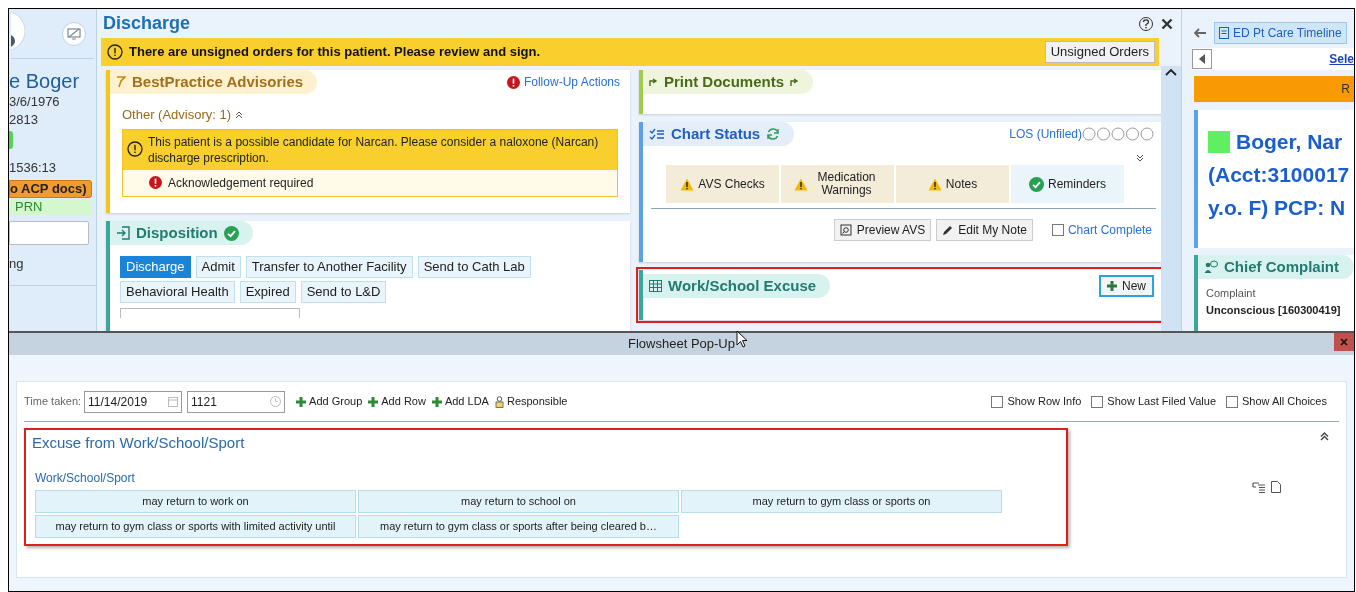 This screenshot has height=592, width=1356. Describe the element at coordinates (952, 184) in the screenshot. I see `status-tile: Notes` at that location.